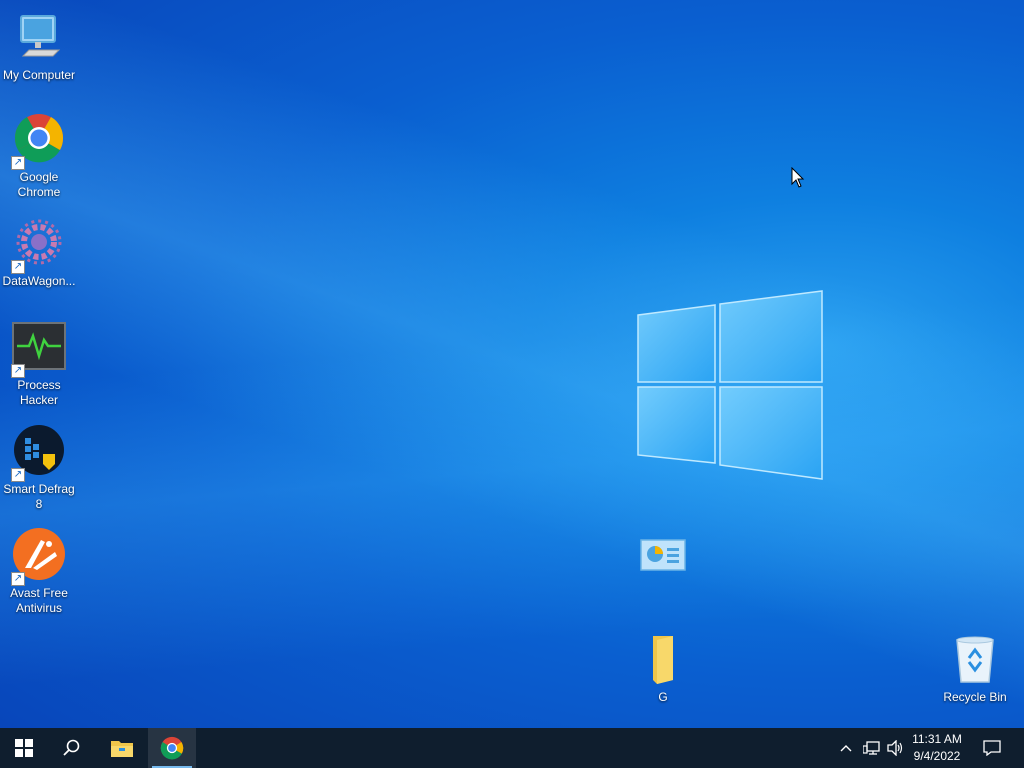 The image size is (1024, 768). I want to click on desktop-icon-my-computer: My Computer, so click(39, 46).